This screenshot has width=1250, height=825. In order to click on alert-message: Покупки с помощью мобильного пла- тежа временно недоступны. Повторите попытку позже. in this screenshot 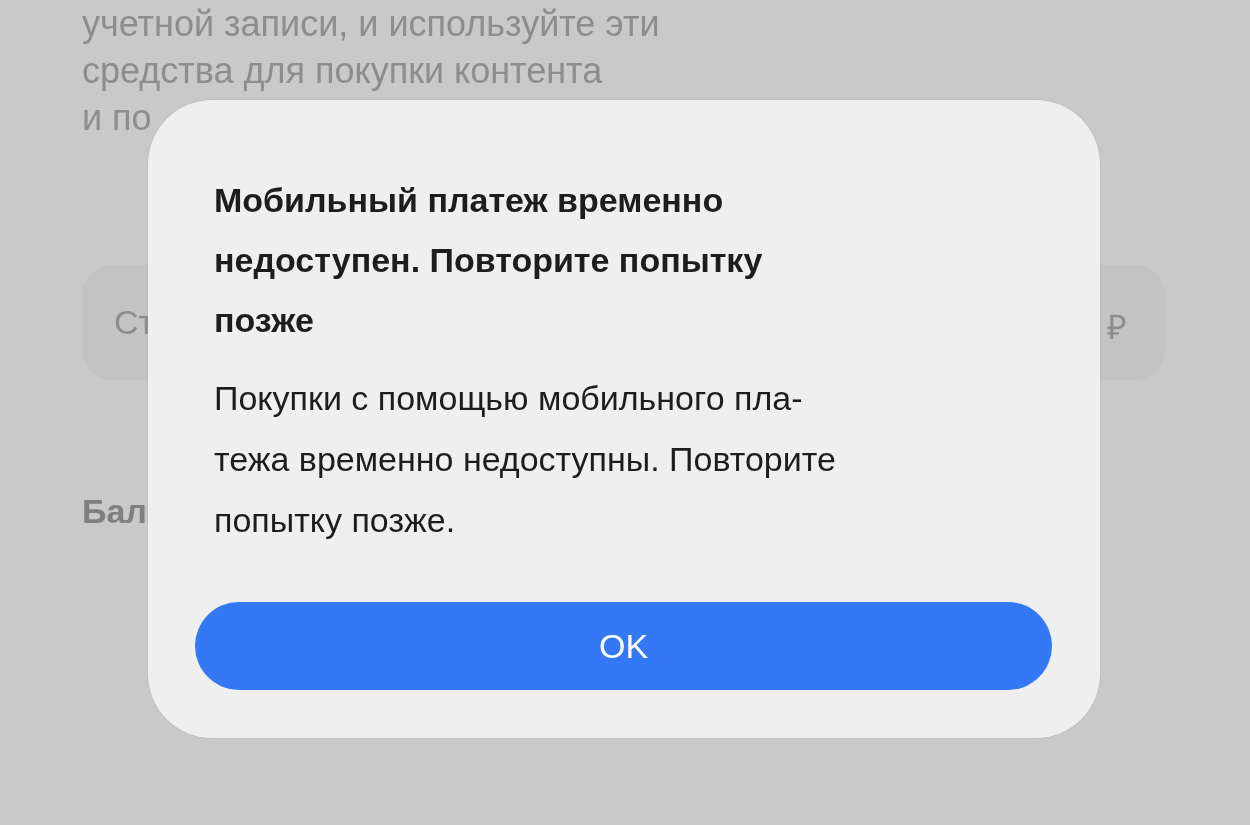, I will do `click(525, 459)`.